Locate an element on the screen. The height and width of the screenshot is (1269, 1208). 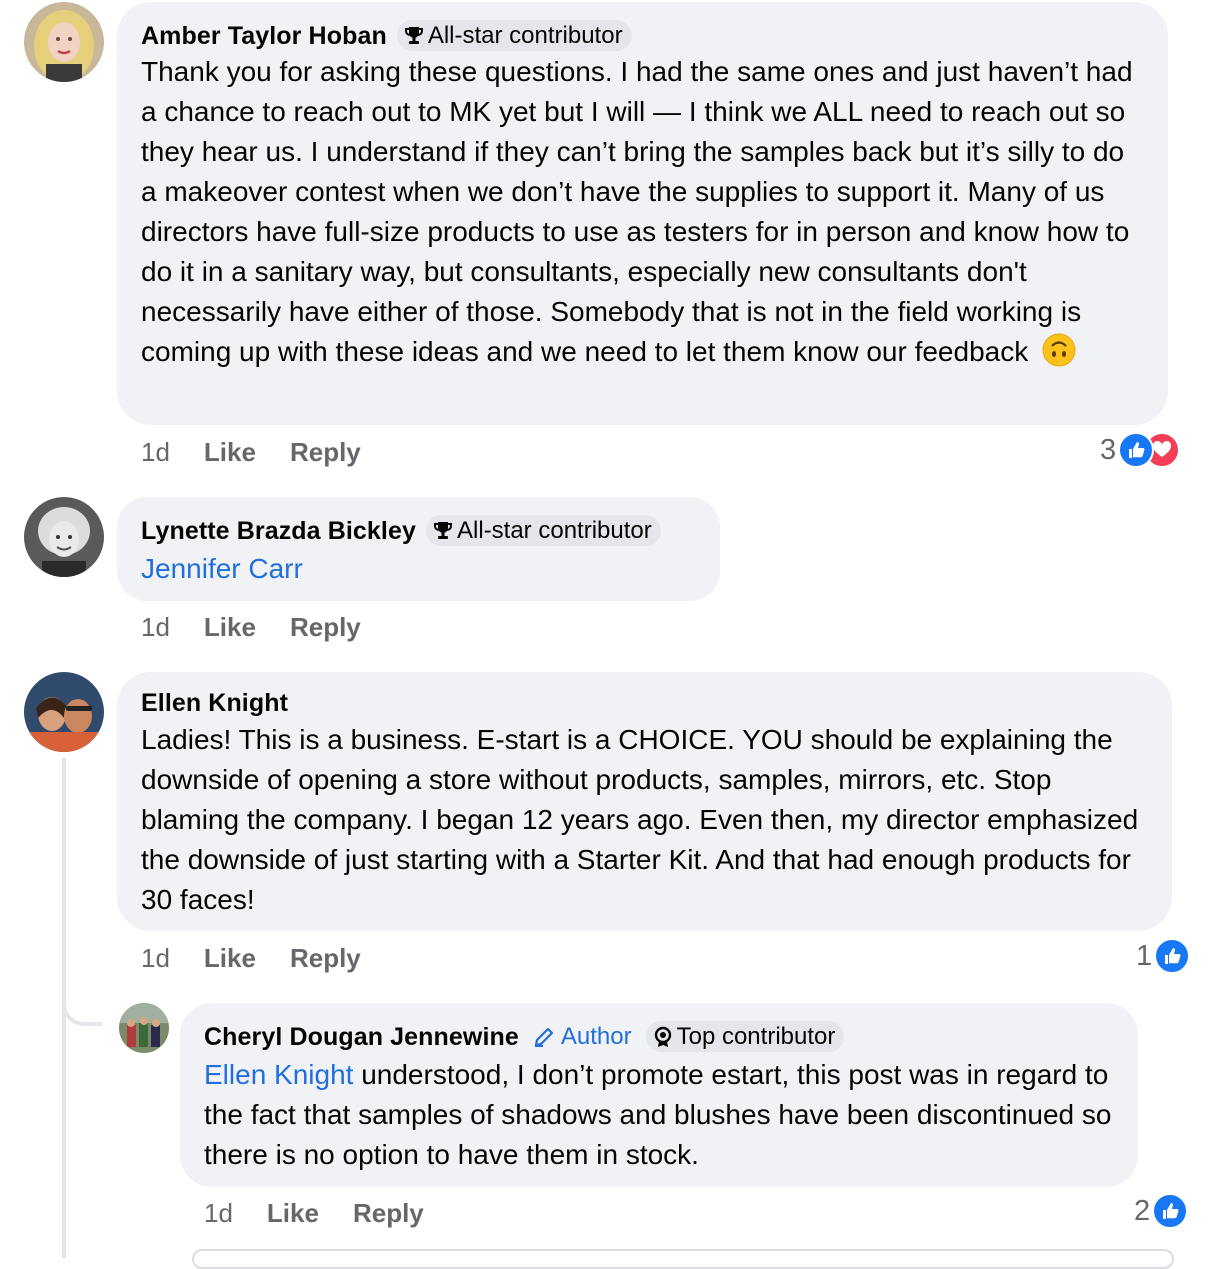
reaction-summary: 2 is located at coordinates (1161, 1211).